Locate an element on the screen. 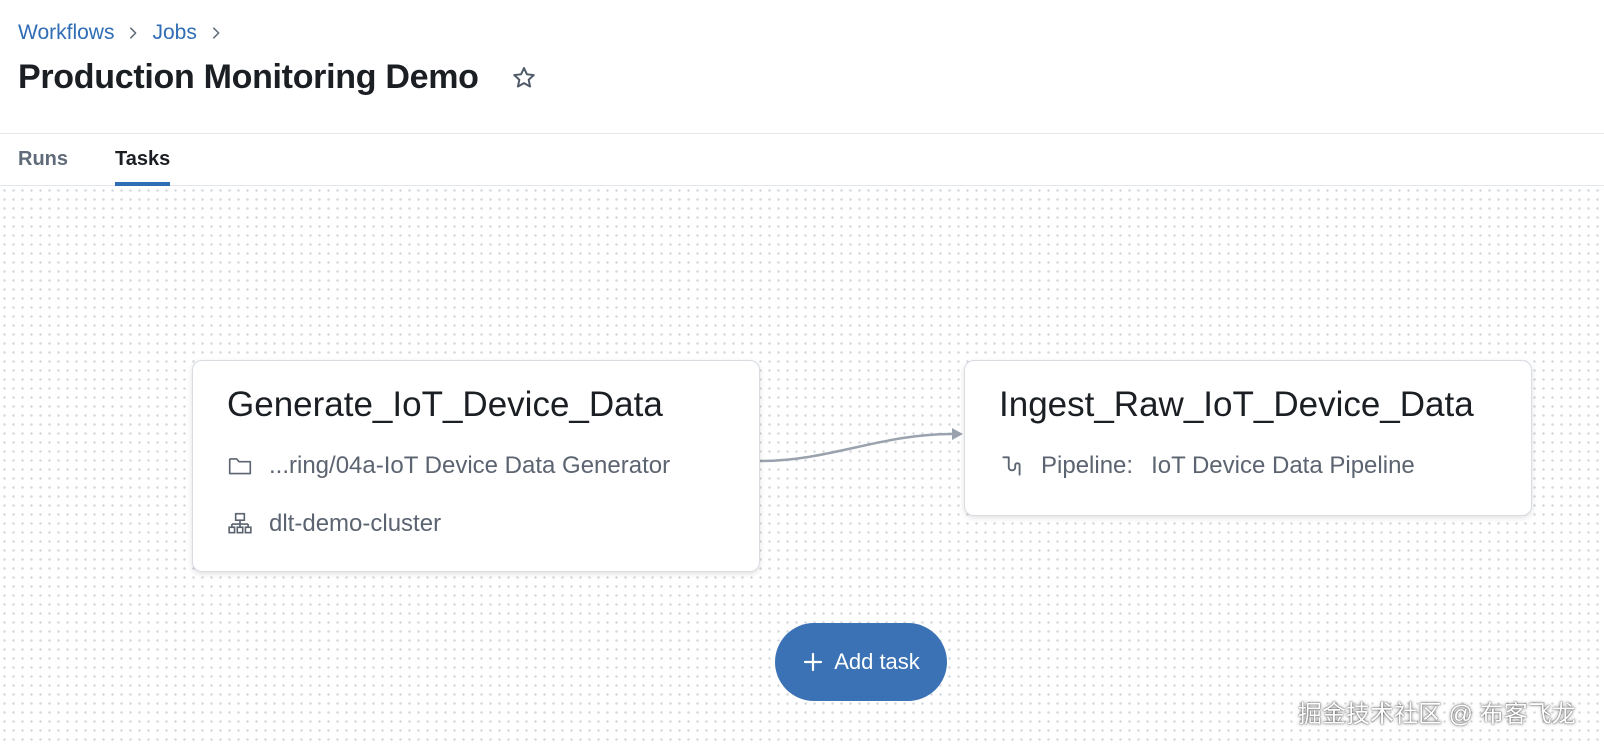  tab-runs: Runs is located at coordinates (43, 165).